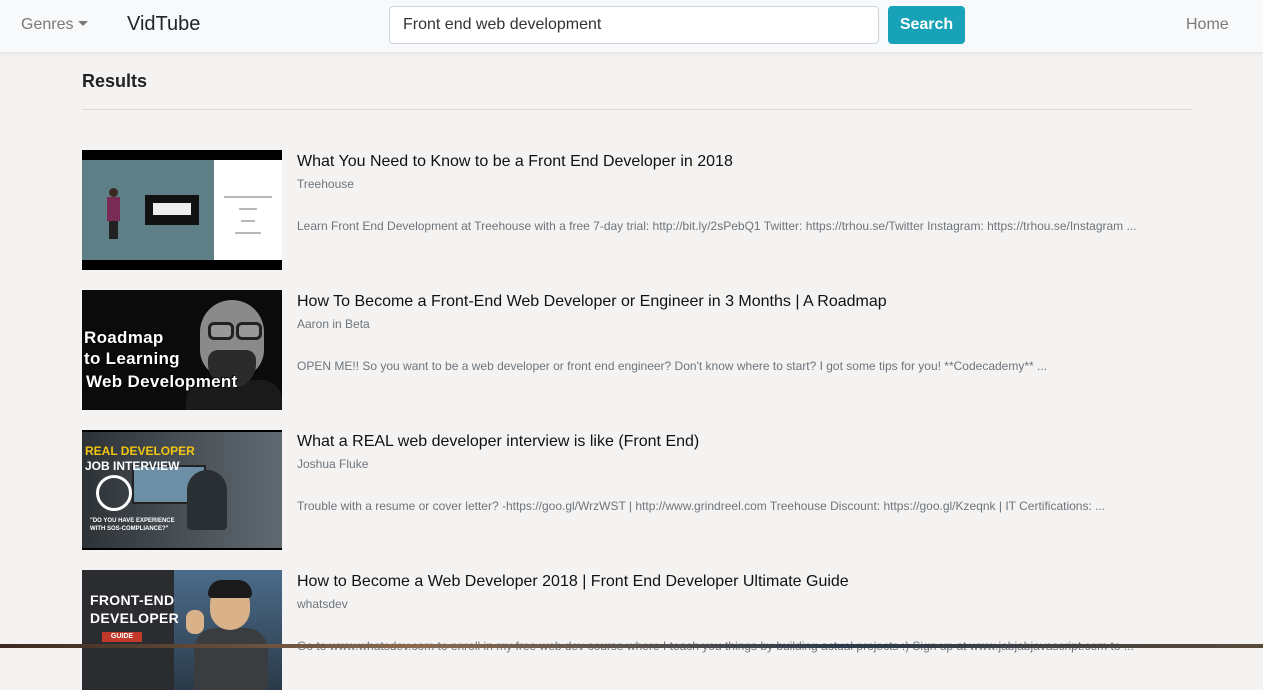 The height and width of the screenshot is (690, 1263). What do you see at coordinates (115, 81) in the screenshot?
I see `results-heading: Results` at bounding box center [115, 81].